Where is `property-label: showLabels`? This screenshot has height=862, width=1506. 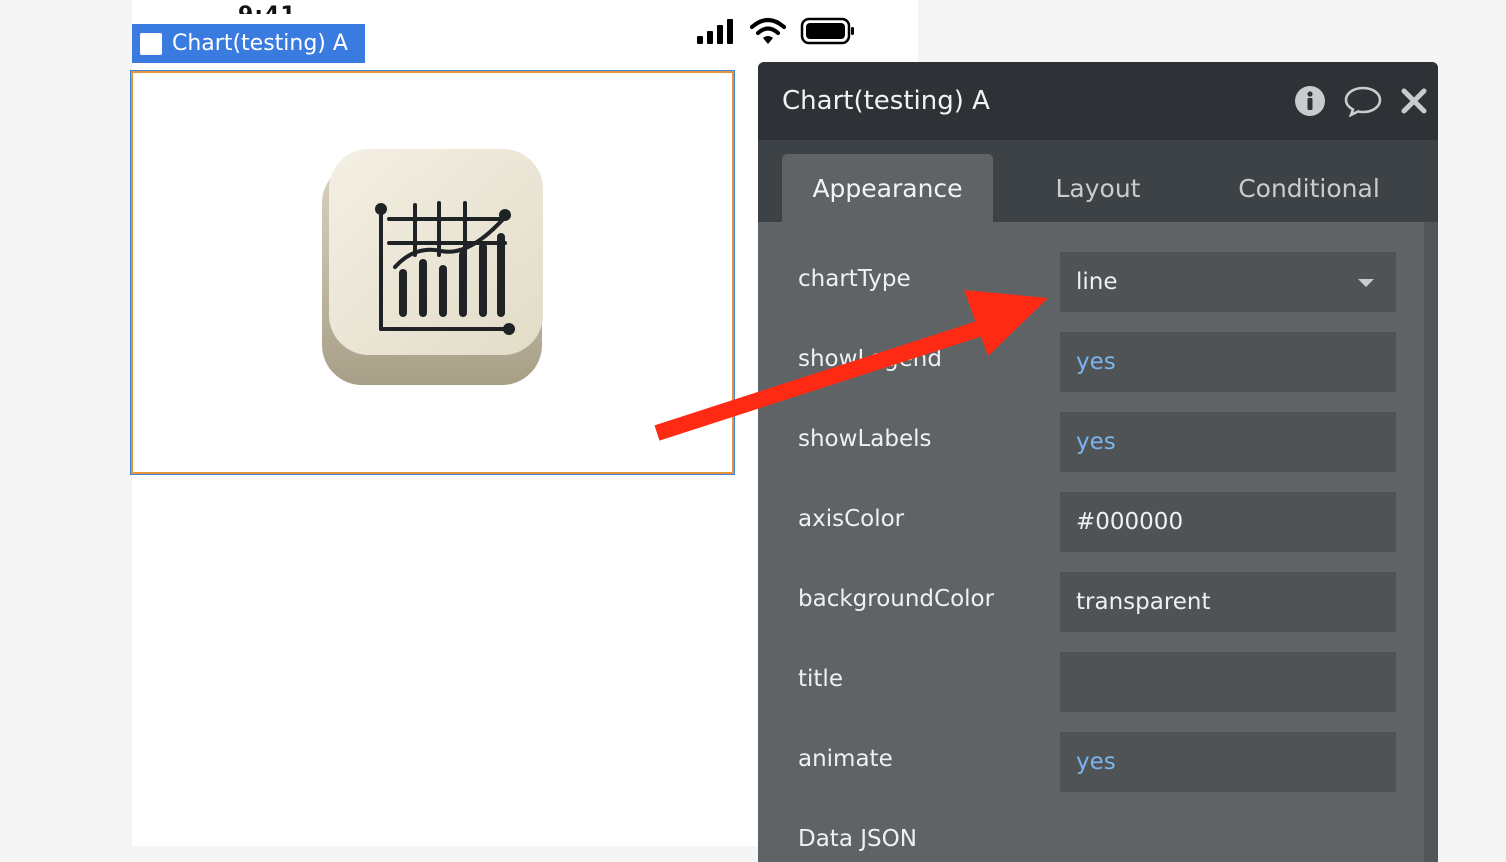 property-label: showLabels is located at coordinates (865, 439).